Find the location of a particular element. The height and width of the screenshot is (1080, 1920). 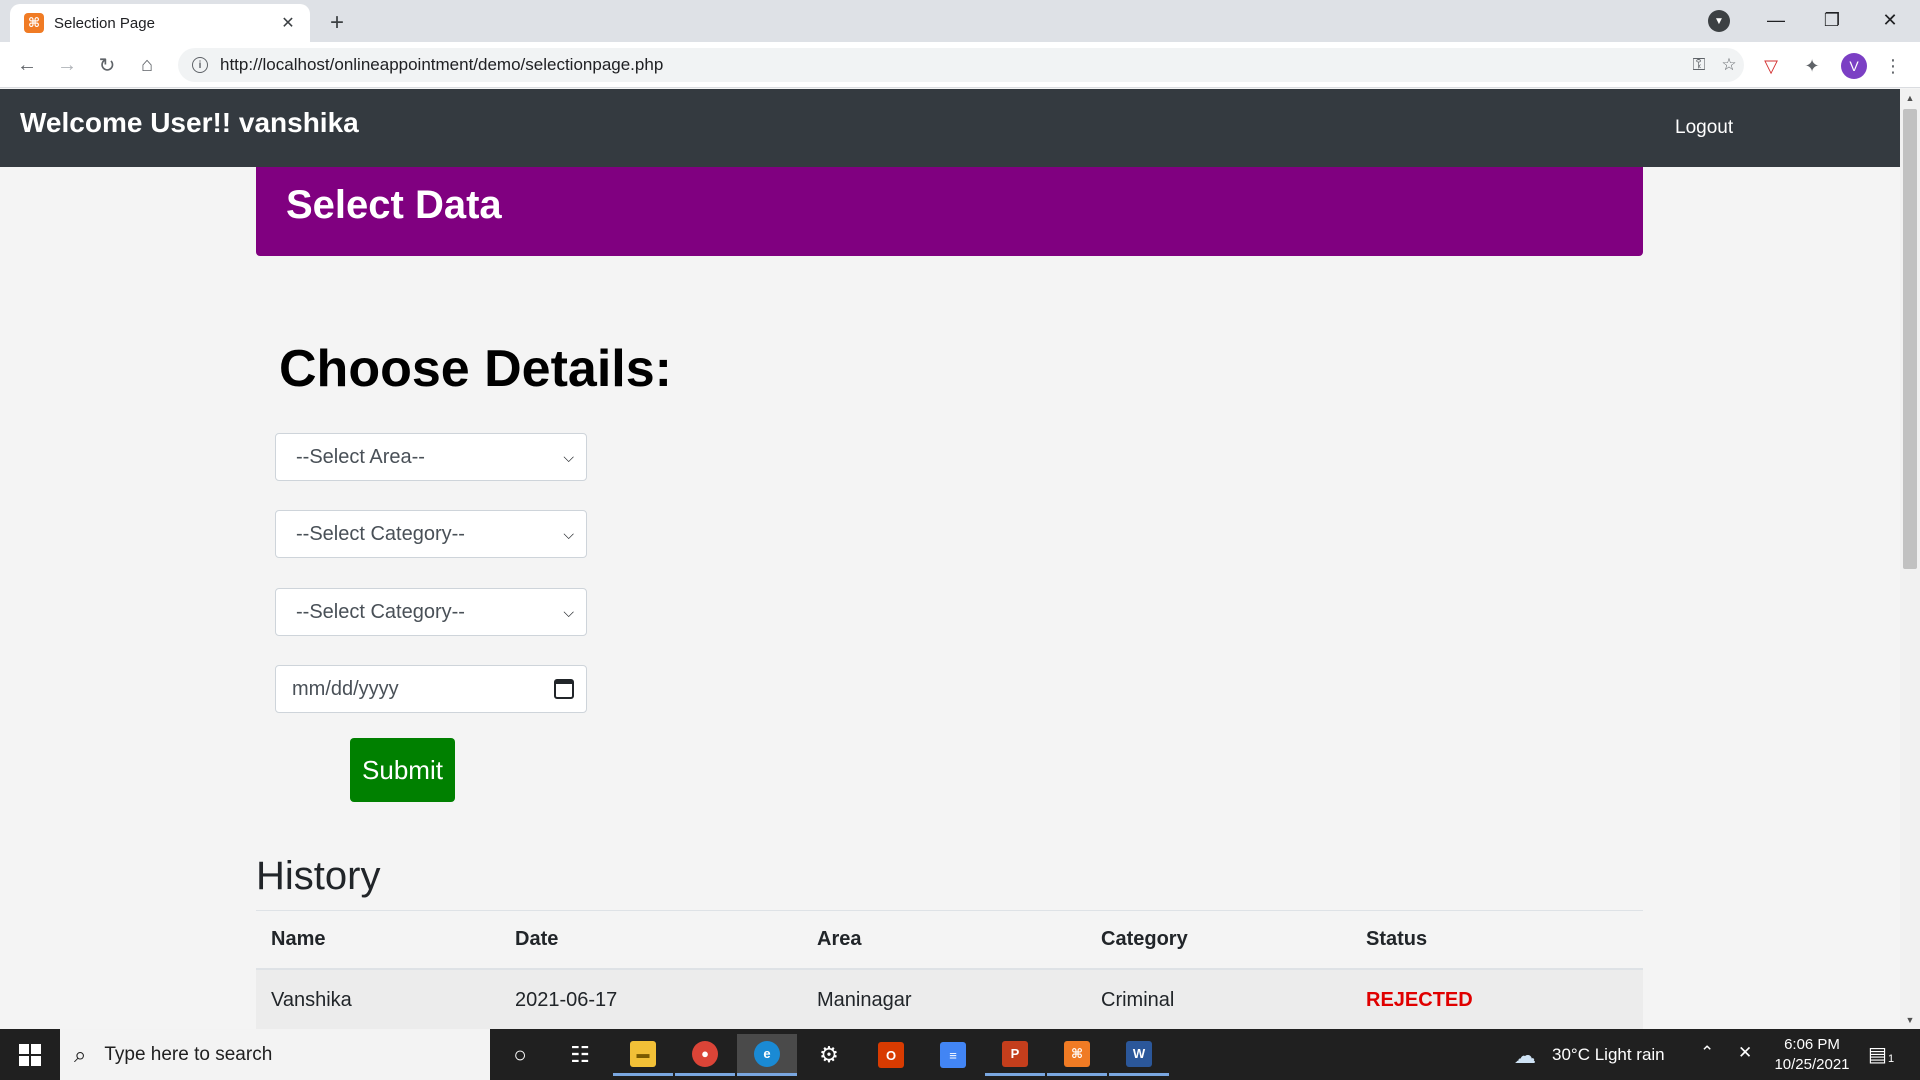

notification-count: 1 is located at coordinates (1891, 1059).